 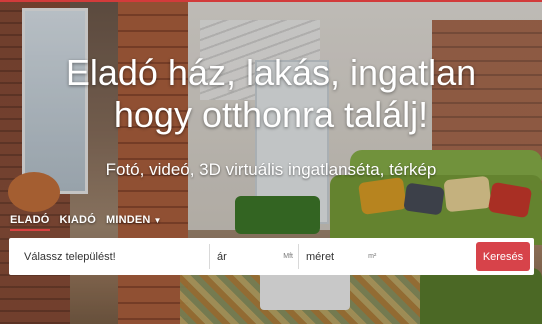 I want to click on size-input: méret m², so click(x=364, y=256).